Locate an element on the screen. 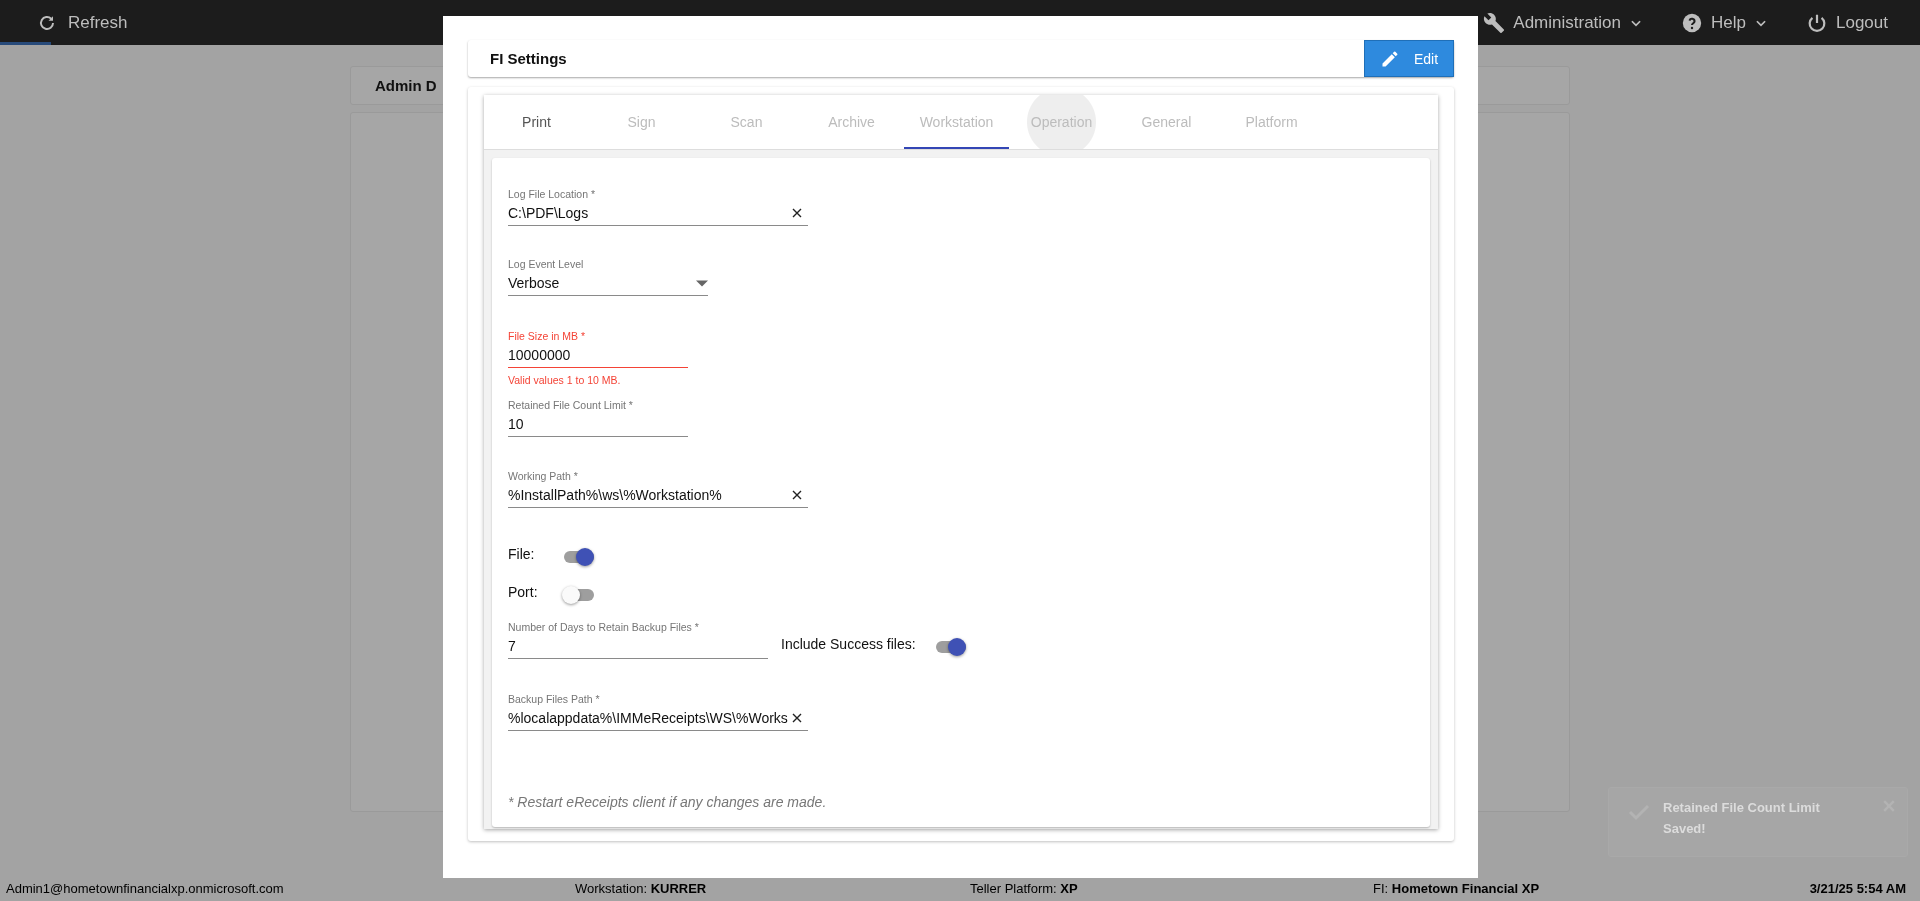  menu-button: Administration is located at coordinates (1563, 22).